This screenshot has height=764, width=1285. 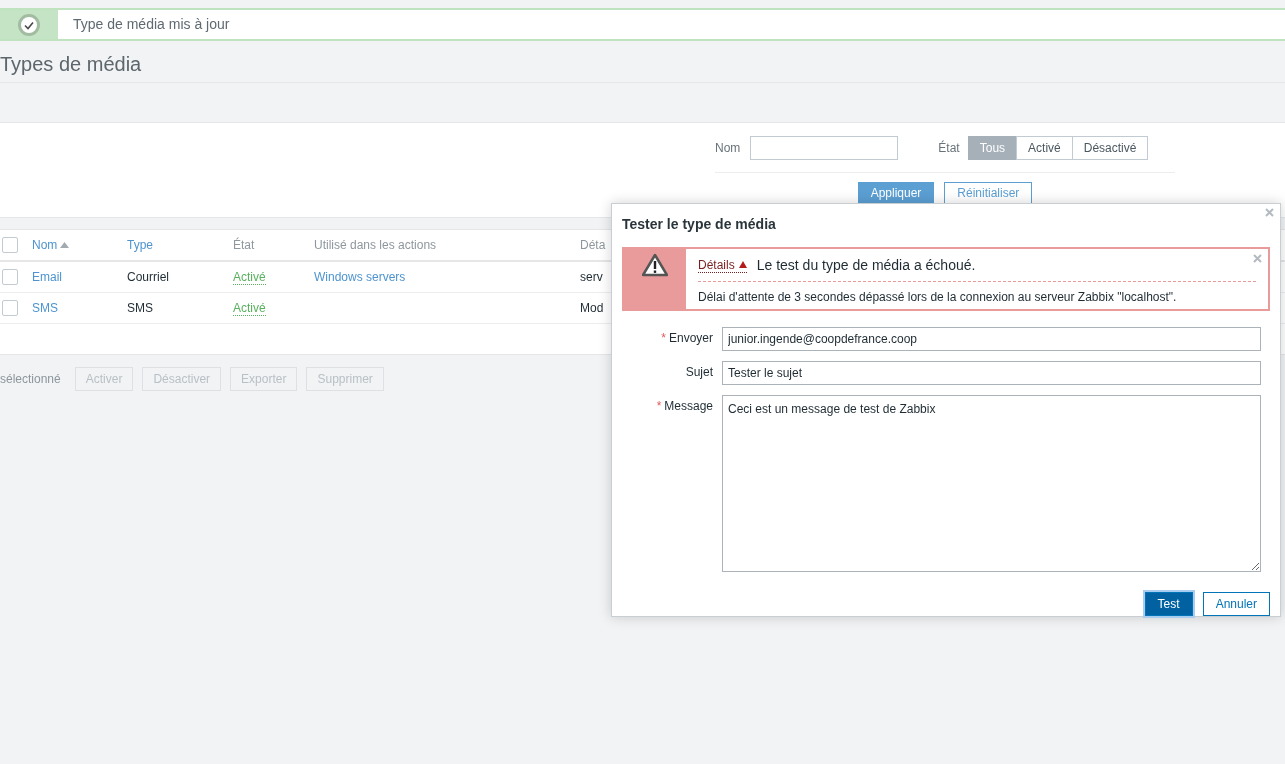 I want to click on test-button: Test, so click(x=1168, y=604).